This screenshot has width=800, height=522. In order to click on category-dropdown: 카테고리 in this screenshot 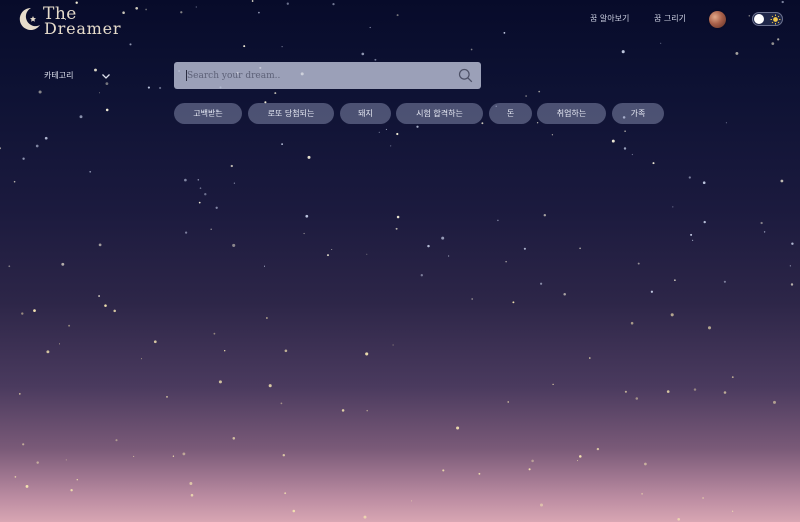, I will do `click(79, 77)`.